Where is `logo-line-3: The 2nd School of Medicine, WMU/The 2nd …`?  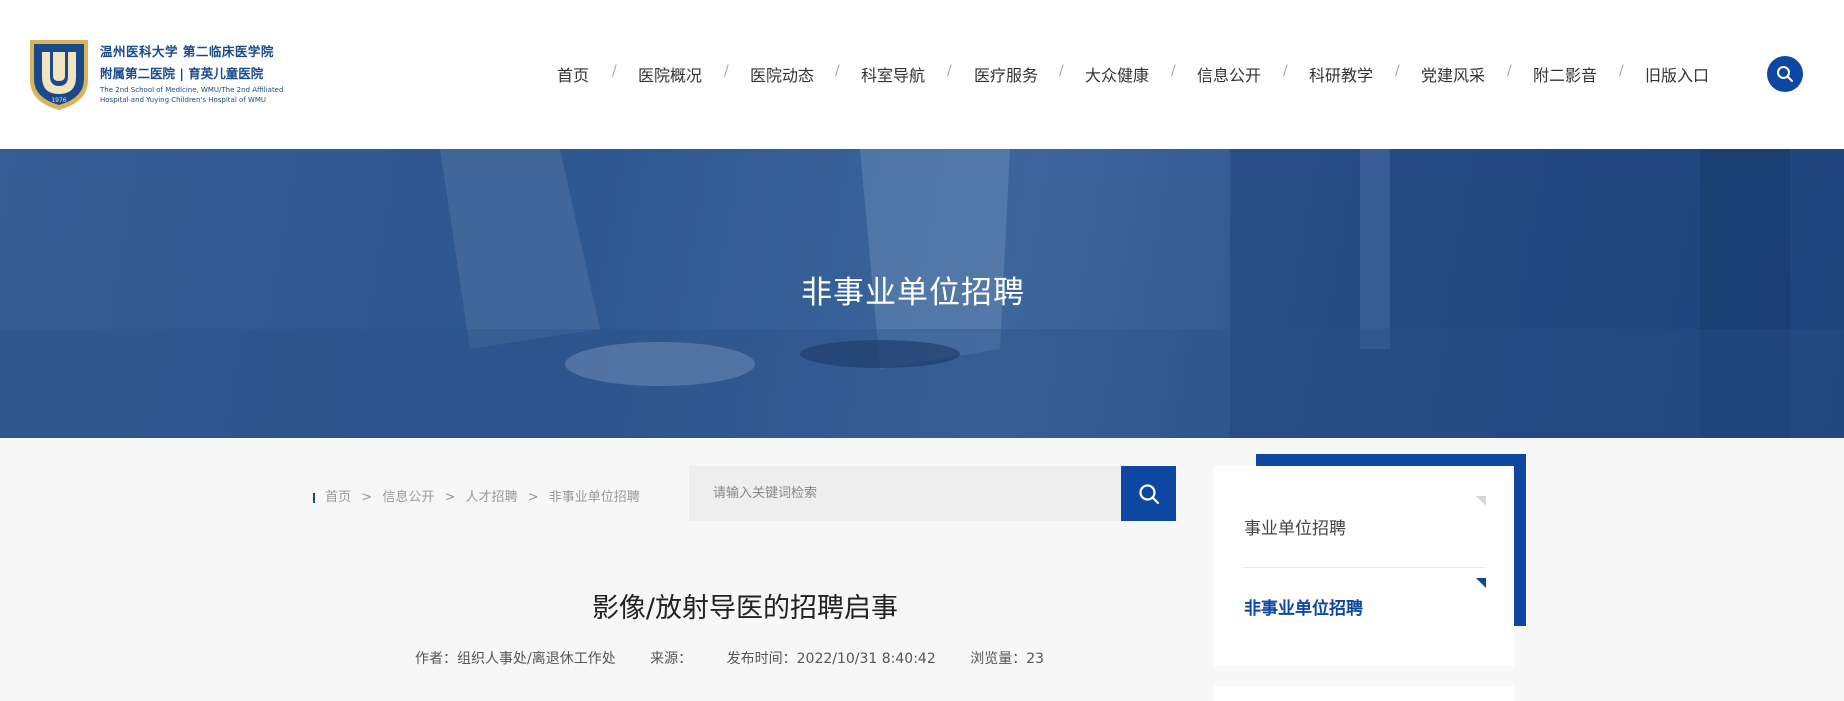 logo-line-3: The 2nd School of Medicine, WMU/The 2nd … is located at coordinates (191, 95).